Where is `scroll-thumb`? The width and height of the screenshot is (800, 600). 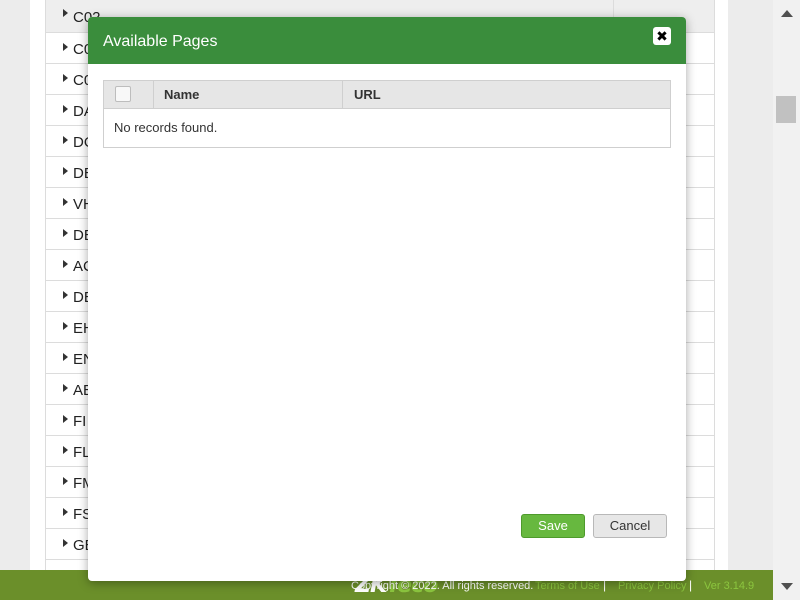
scroll-thumb is located at coordinates (786, 109).